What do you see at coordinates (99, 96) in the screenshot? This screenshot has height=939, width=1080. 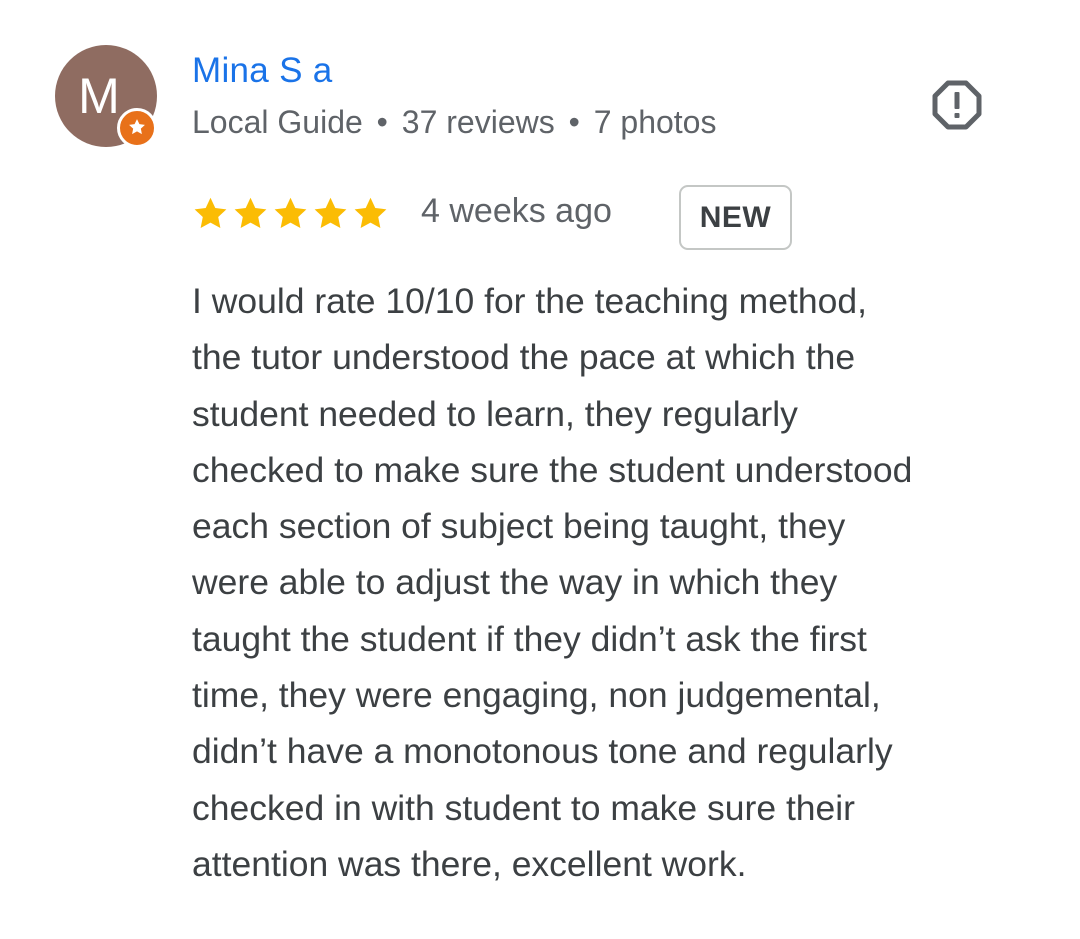 I see `avatar-initial: M` at bounding box center [99, 96].